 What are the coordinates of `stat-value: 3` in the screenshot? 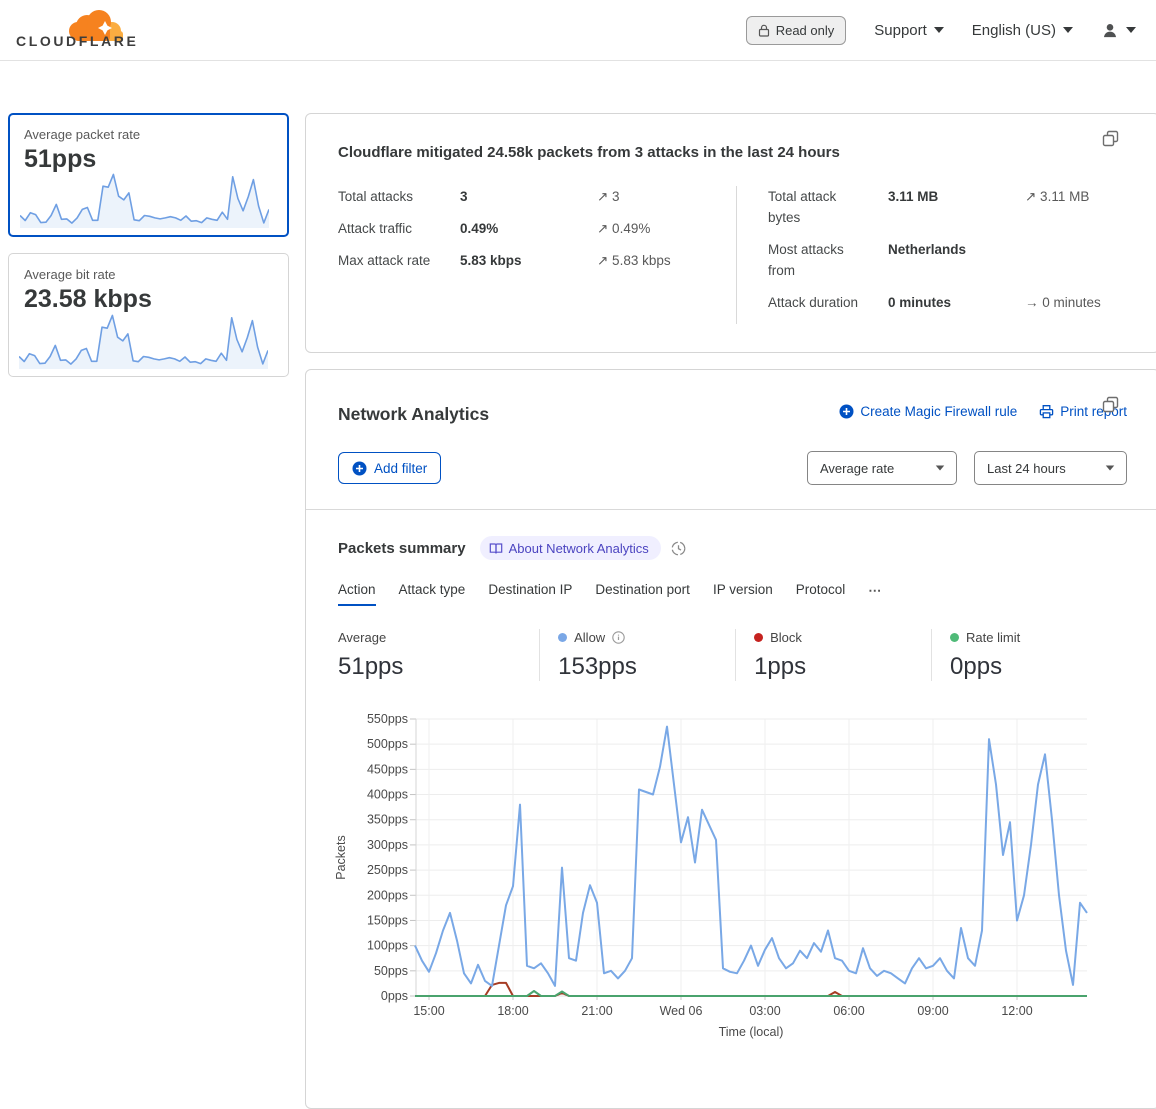 It's located at (464, 196).